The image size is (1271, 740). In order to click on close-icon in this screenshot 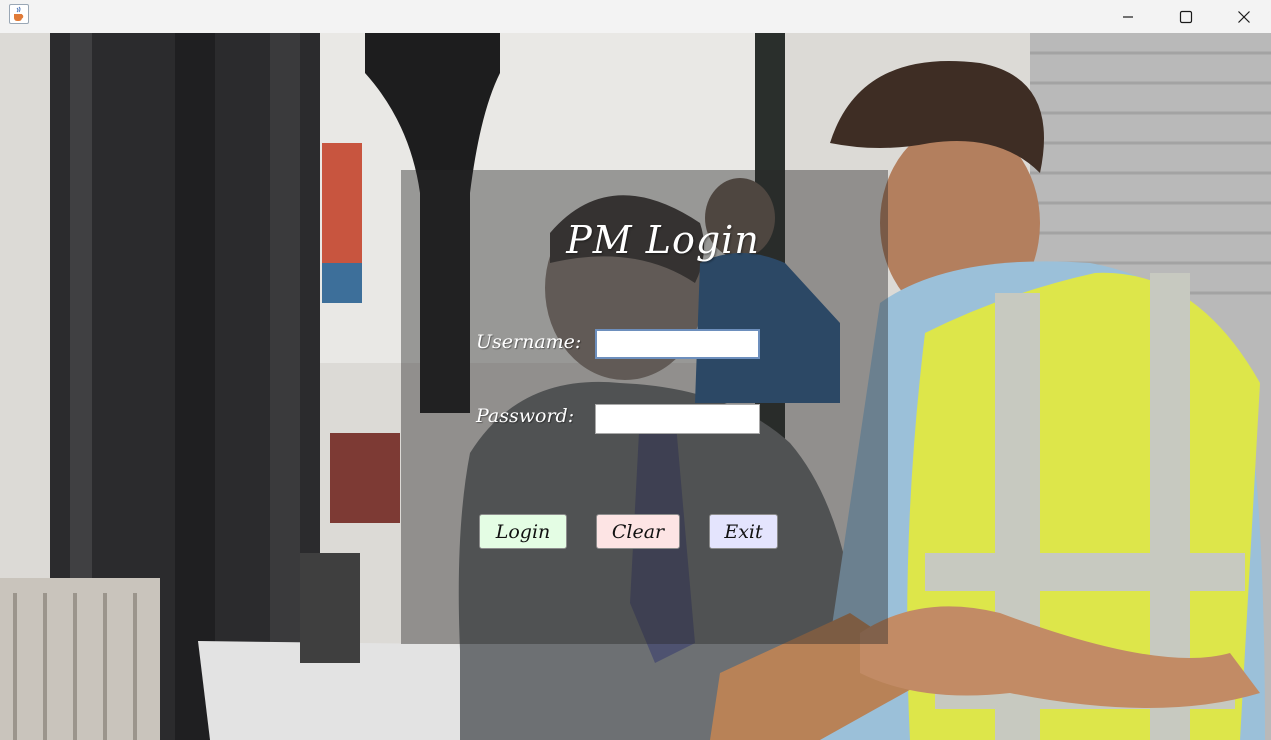, I will do `click(1244, 16)`.